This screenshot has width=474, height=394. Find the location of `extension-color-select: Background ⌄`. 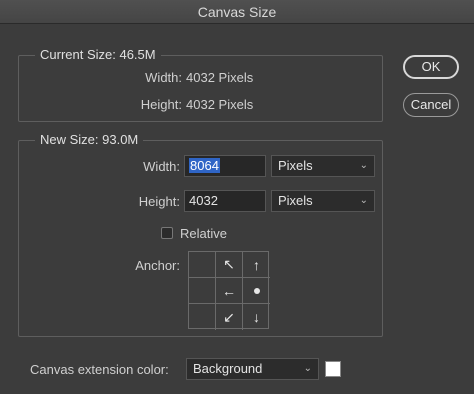

extension-color-select: Background ⌄ is located at coordinates (252, 369).